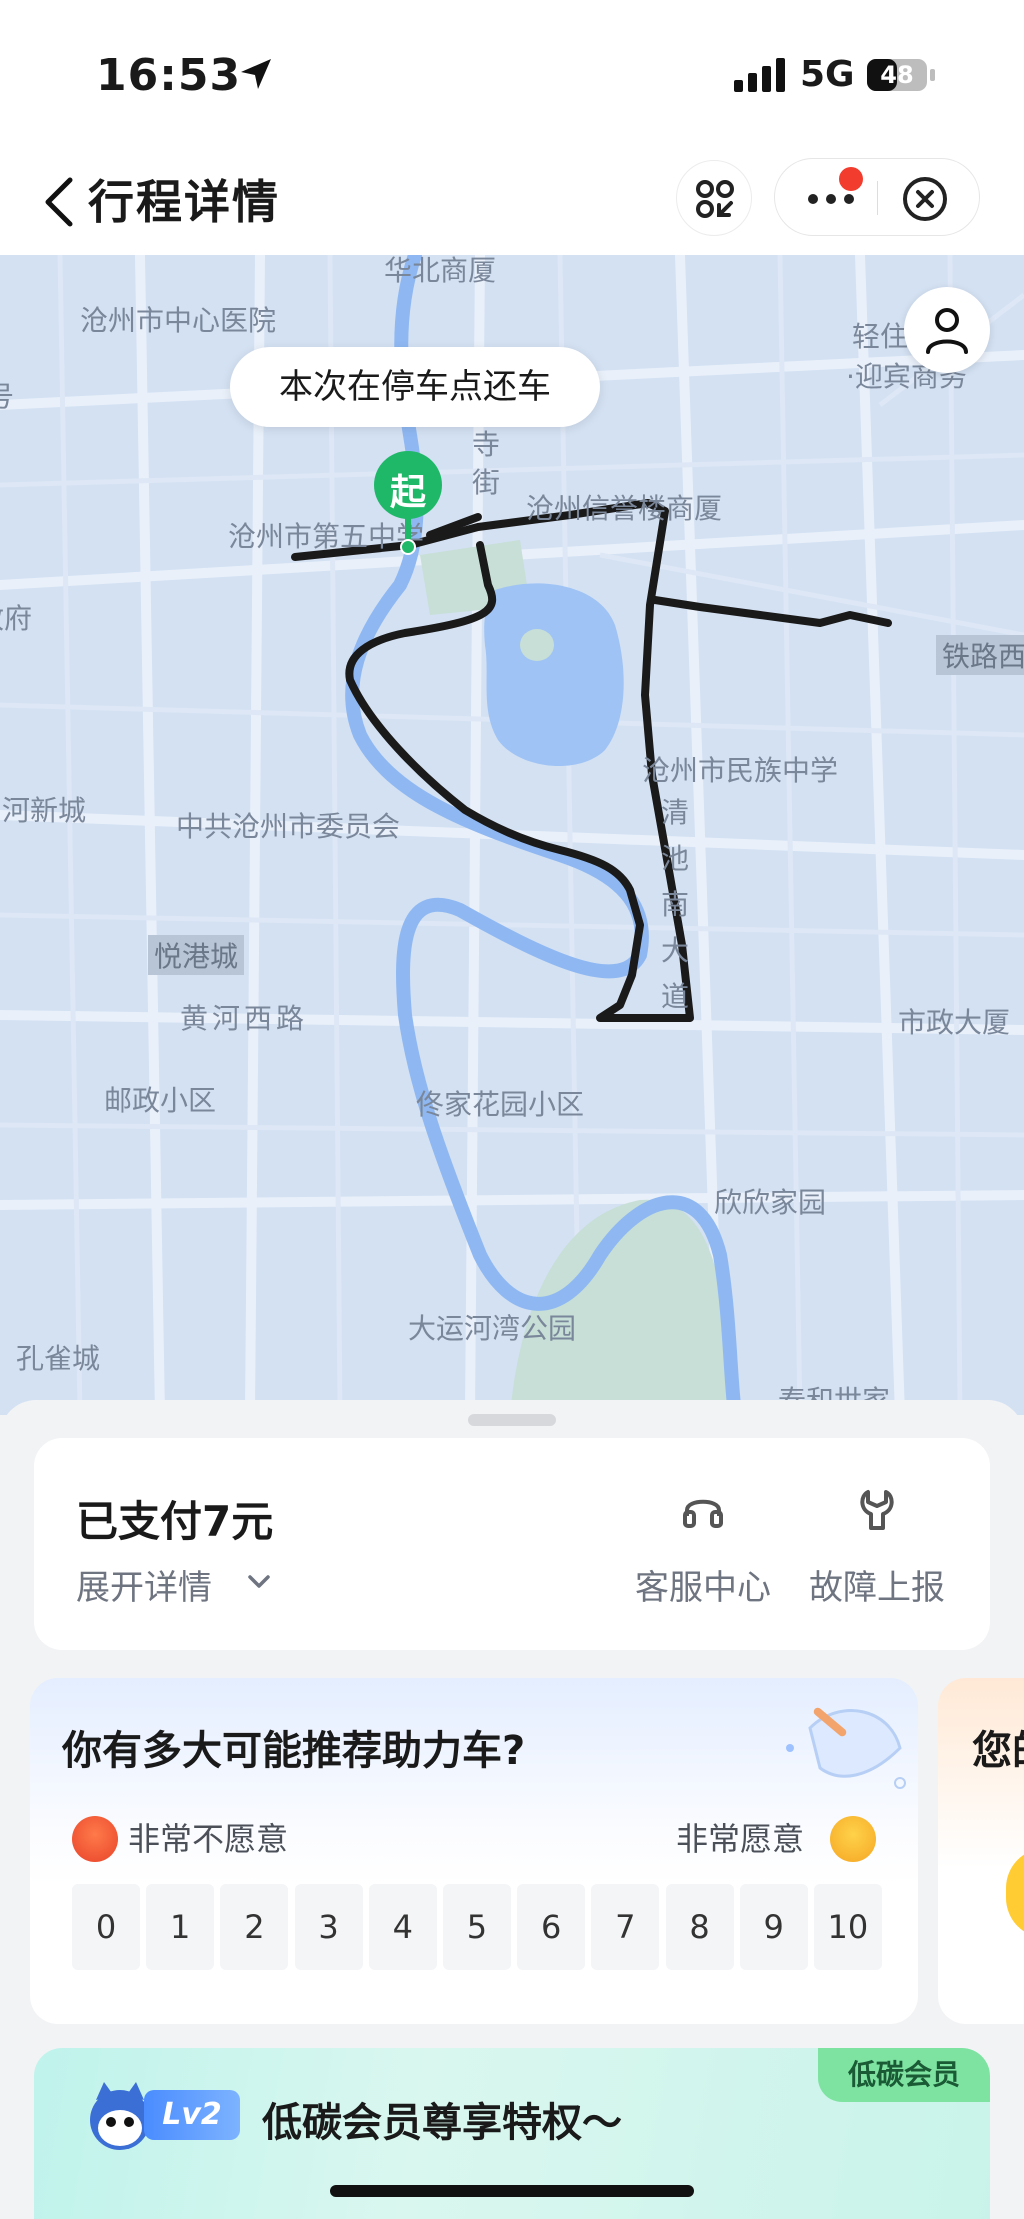 This screenshot has height=2219, width=1024. What do you see at coordinates (877, 1510) in the screenshot?
I see `wrench-icon` at bounding box center [877, 1510].